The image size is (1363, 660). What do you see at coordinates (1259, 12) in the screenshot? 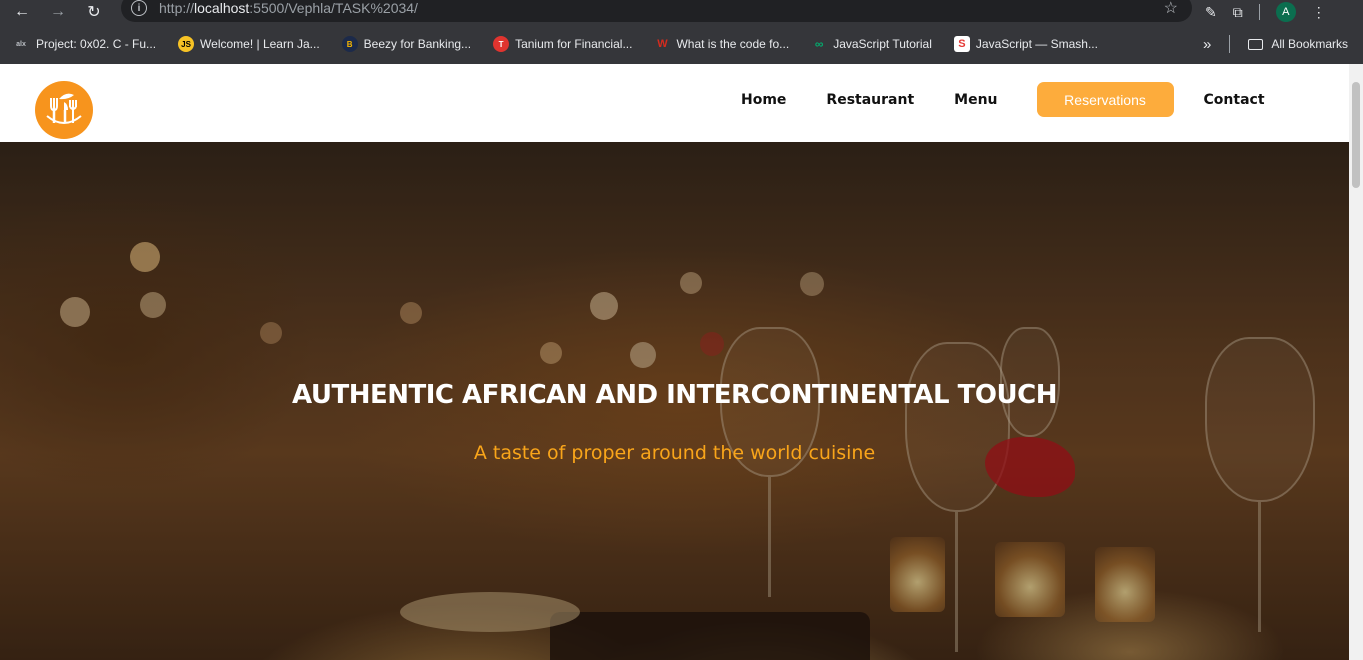
I see `toolbar-divider` at bounding box center [1259, 12].